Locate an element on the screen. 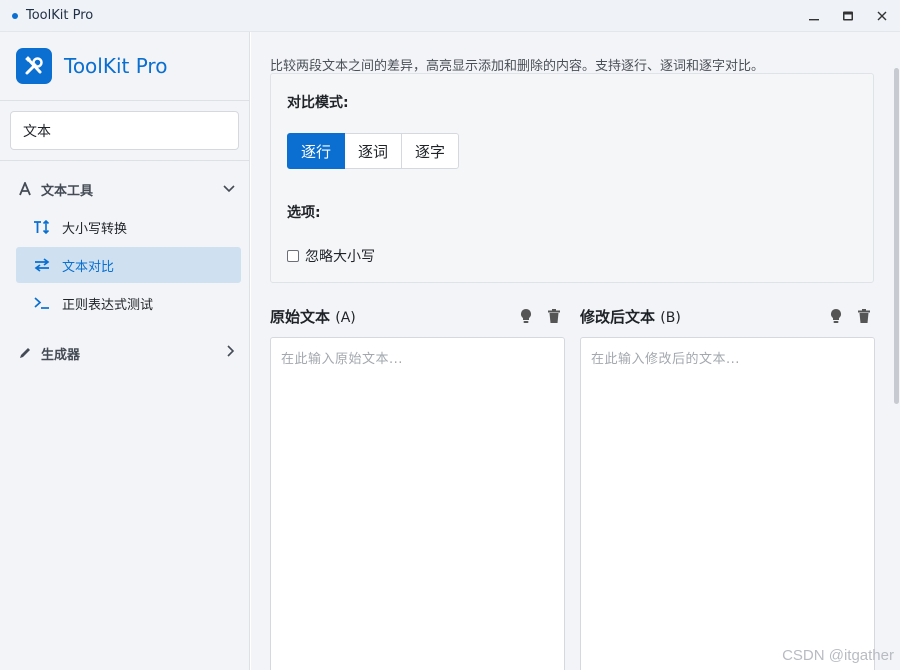 This screenshot has height=670, width=900. sidebar-item-label: 正则表达式测试 is located at coordinates (108, 305).